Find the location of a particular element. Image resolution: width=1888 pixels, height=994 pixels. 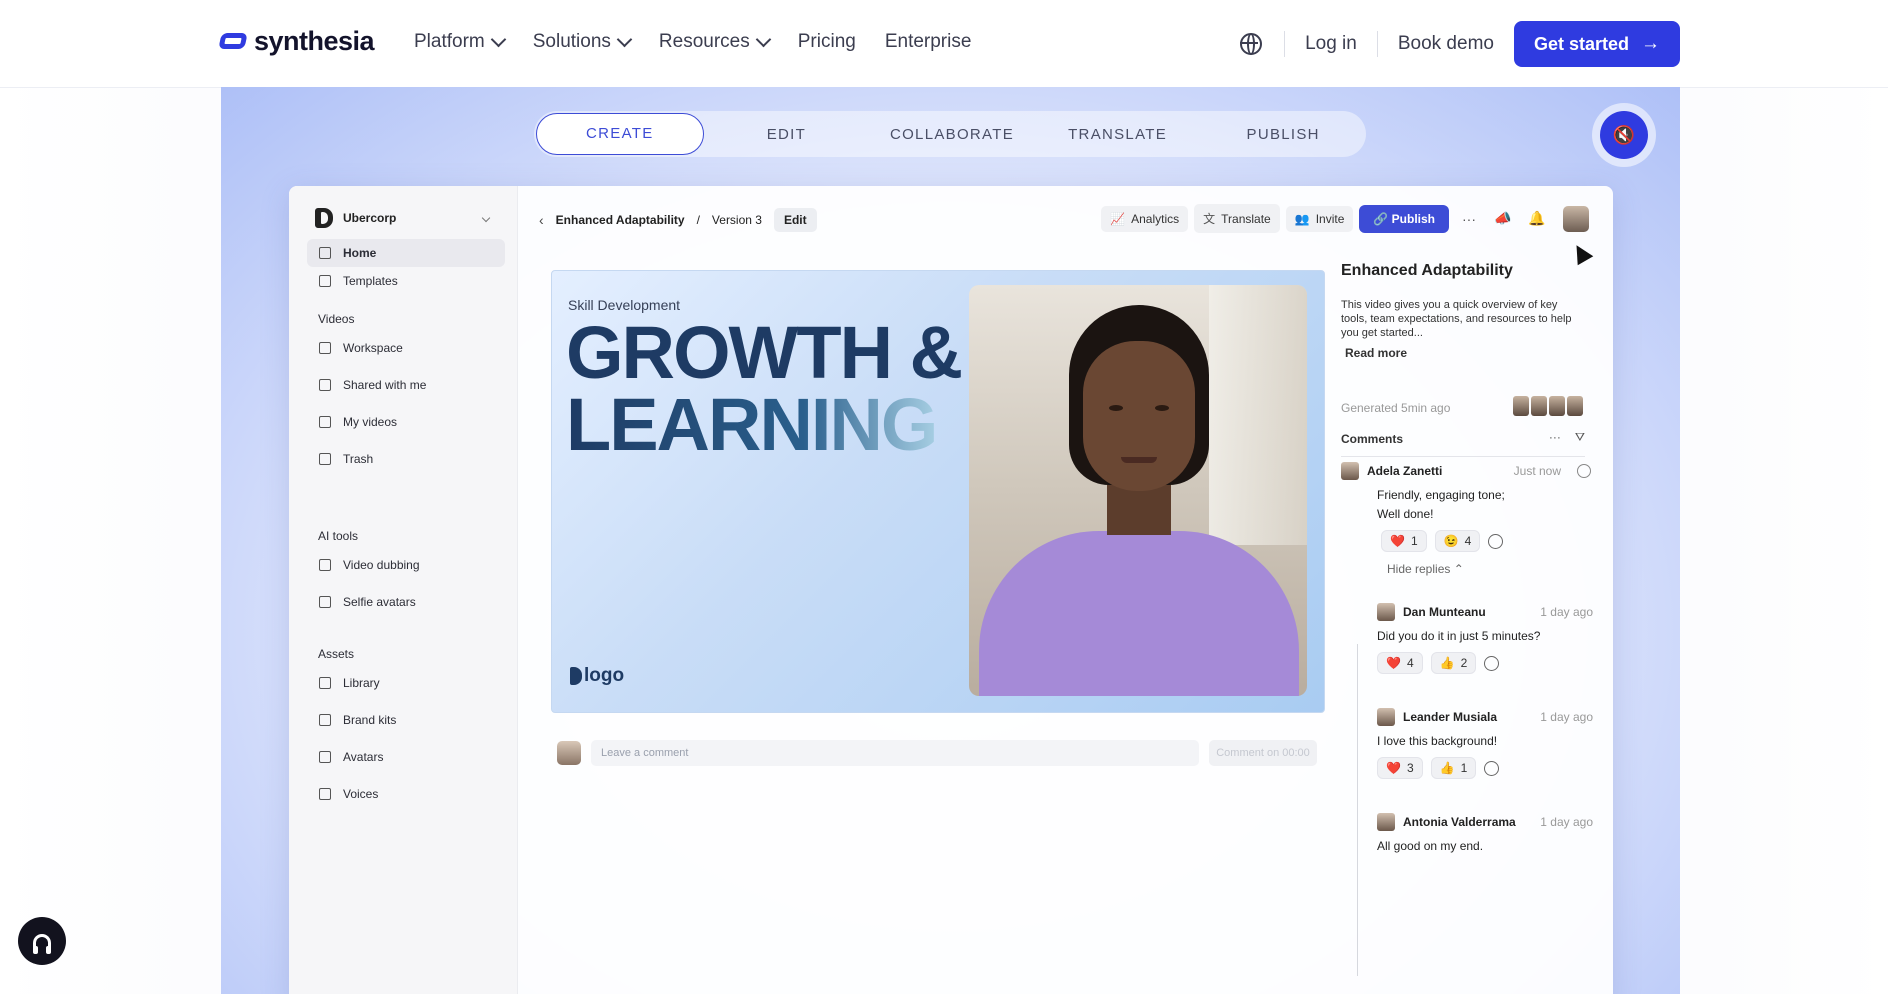

reaction-wink: 😉 4 is located at coordinates (1457, 541).